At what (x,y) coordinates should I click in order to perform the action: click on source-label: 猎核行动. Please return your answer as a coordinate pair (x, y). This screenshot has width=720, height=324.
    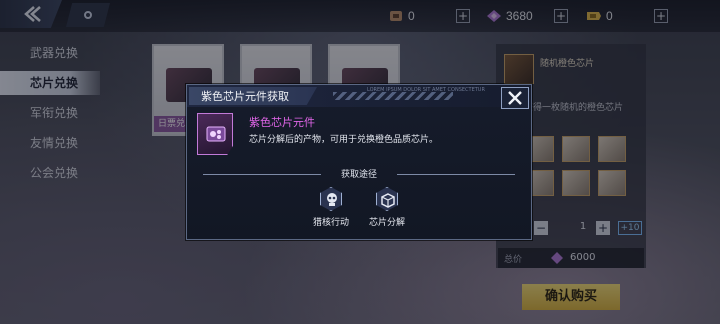
    Looking at the image, I should click on (330, 223).